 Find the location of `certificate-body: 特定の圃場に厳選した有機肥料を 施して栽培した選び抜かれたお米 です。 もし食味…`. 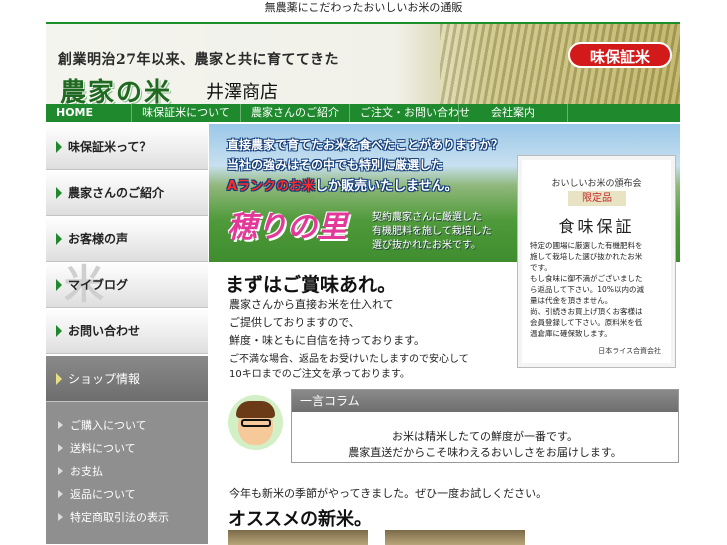

certificate-body: 特定の圃場に厳選した有機肥料を 施して栽培した選び抜かれたお米 です。 もし食味… is located at coordinates (597, 289).